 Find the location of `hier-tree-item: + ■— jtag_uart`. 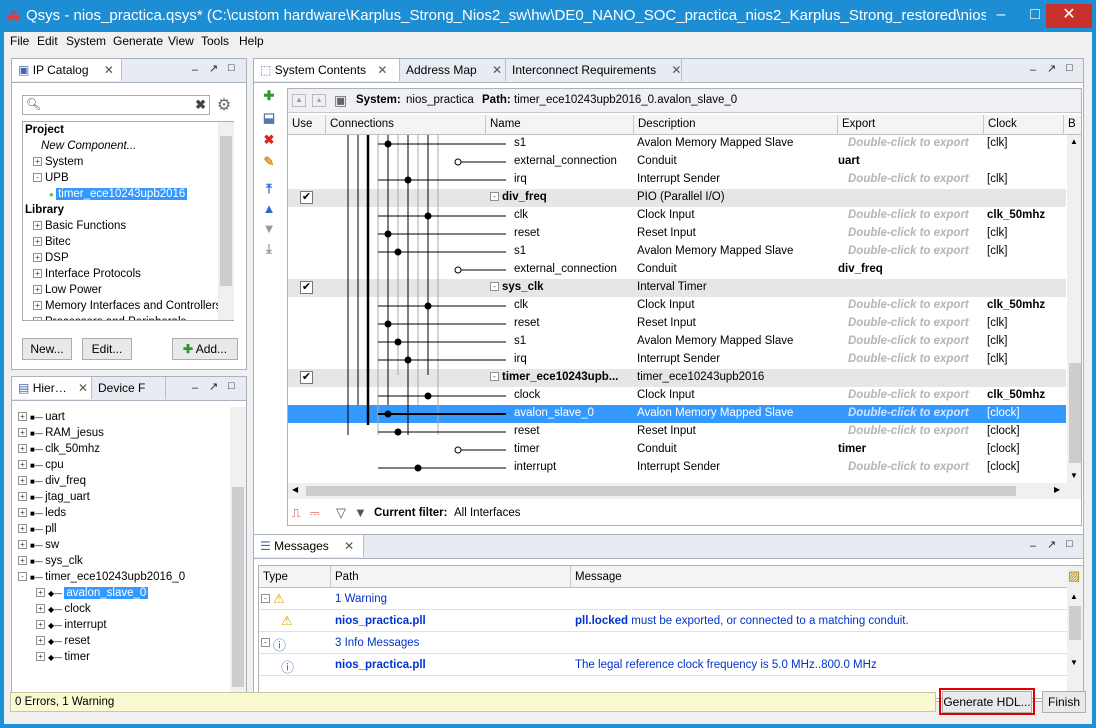

hier-tree-item: + ■— jtag_uart is located at coordinates (53, 499).